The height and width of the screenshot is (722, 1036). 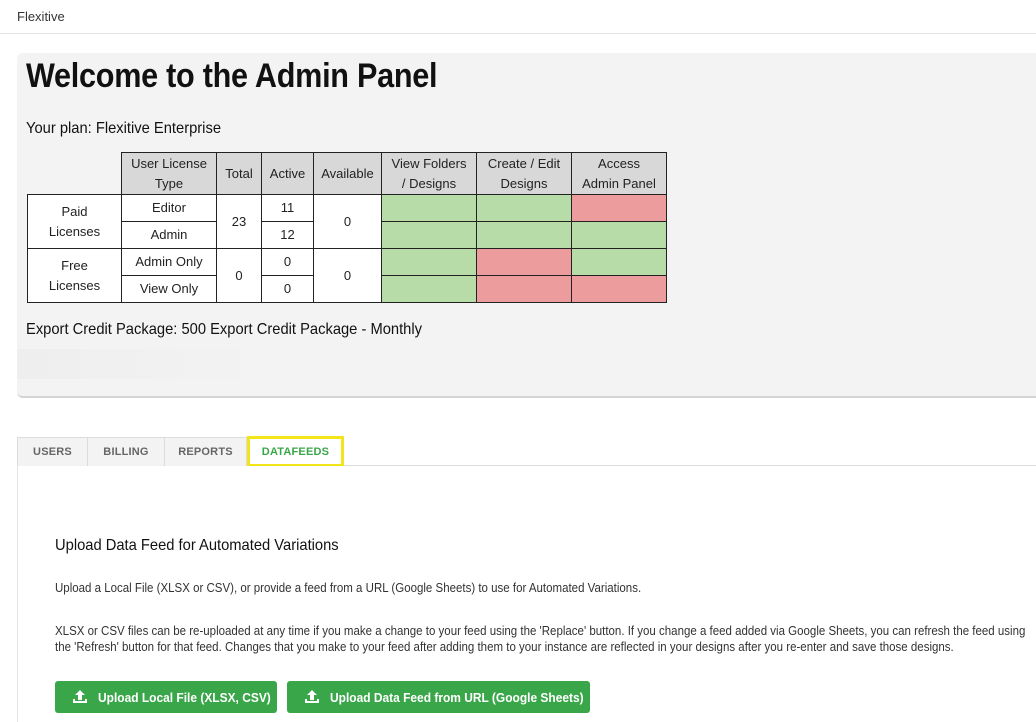 I want to click on header-license-type: User License Type, so click(x=169, y=173).